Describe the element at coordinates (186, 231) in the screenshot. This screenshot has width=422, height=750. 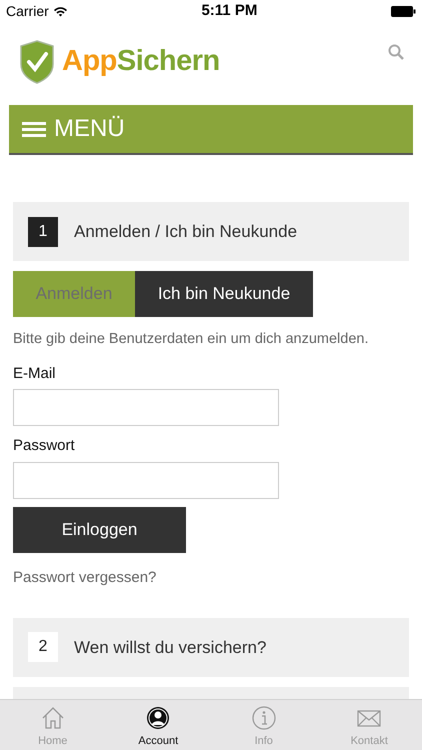
I see `step-title: Anmelden / Ich bin Neukunde` at that location.